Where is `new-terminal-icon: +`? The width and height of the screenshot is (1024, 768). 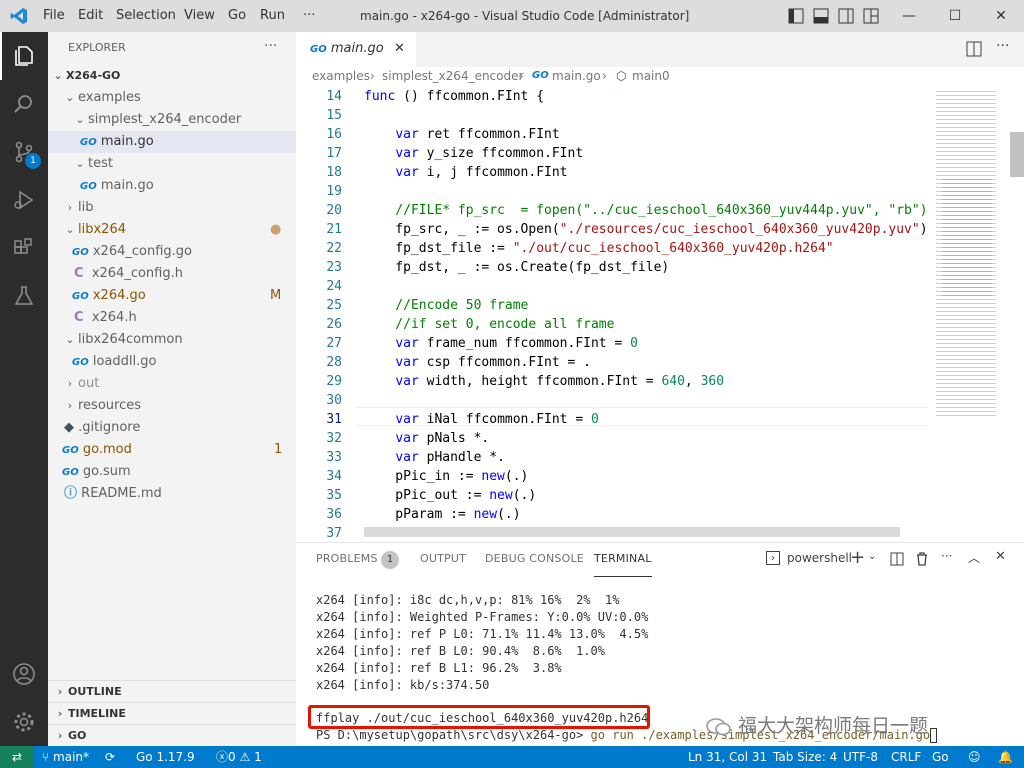
new-terminal-icon: + is located at coordinates (857, 557).